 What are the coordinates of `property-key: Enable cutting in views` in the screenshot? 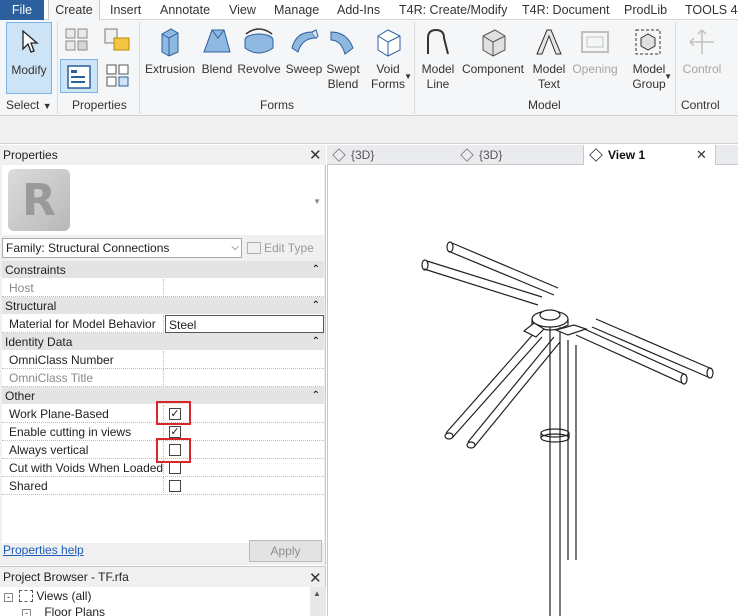 It's located at (83, 432).